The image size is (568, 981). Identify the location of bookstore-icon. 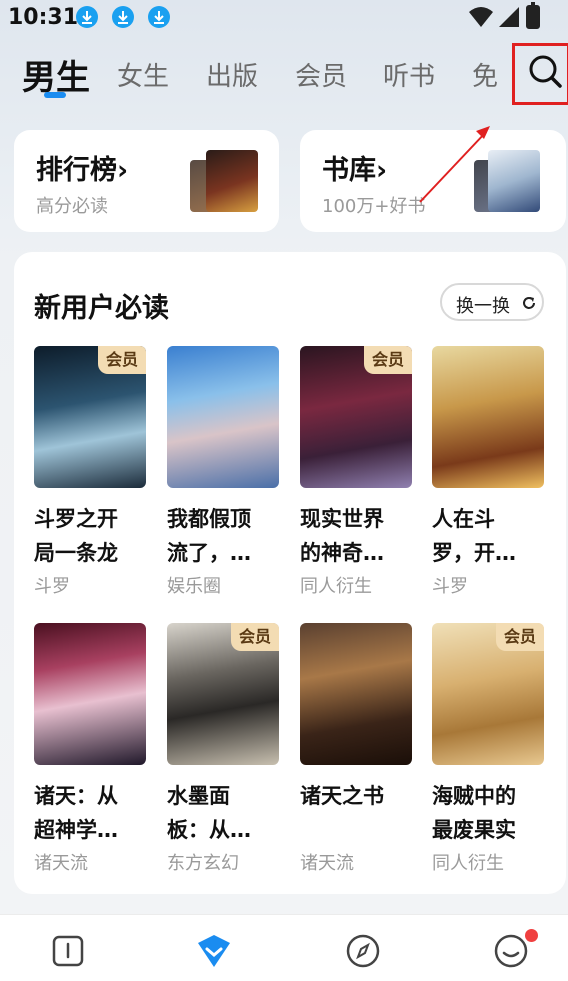
(214, 951).